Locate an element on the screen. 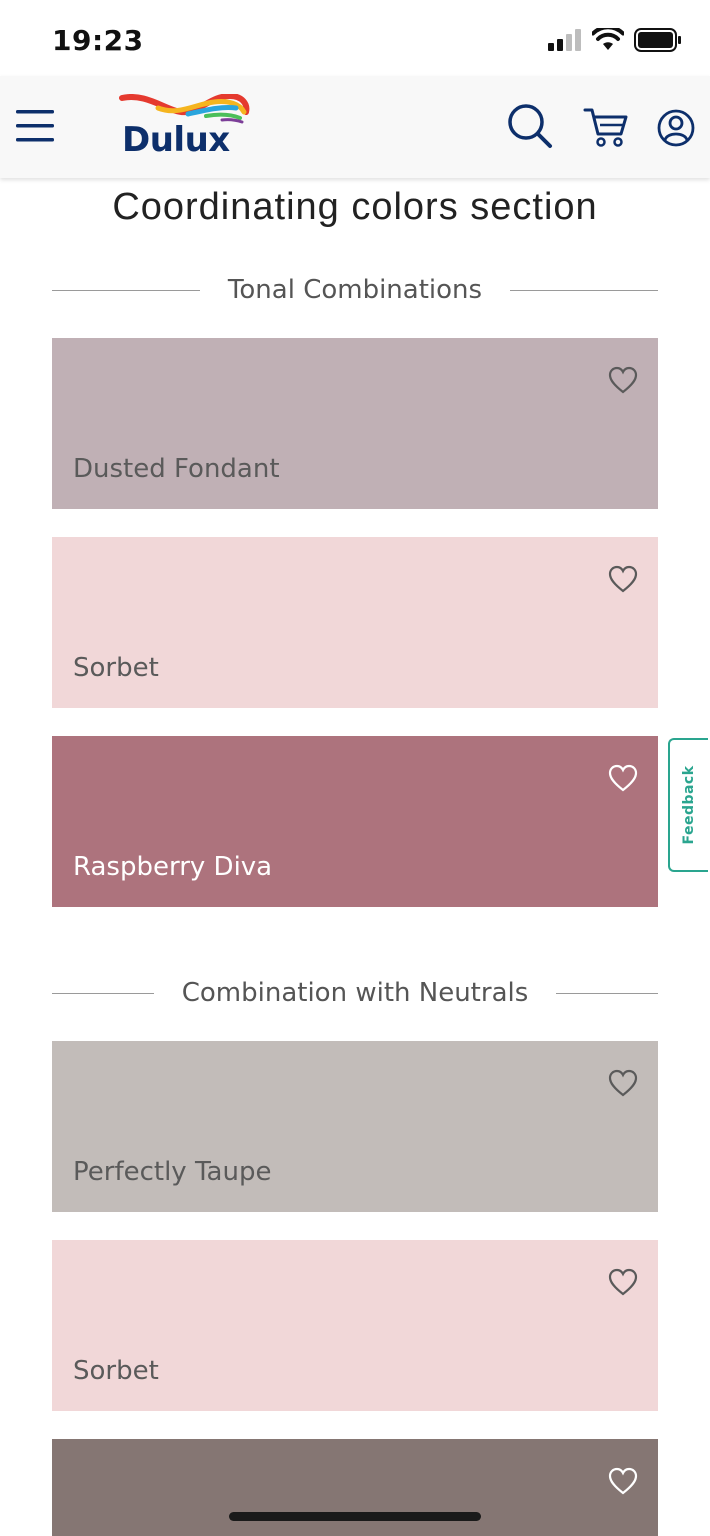  section-heading-label: Tonal Combinations is located at coordinates (355, 290).